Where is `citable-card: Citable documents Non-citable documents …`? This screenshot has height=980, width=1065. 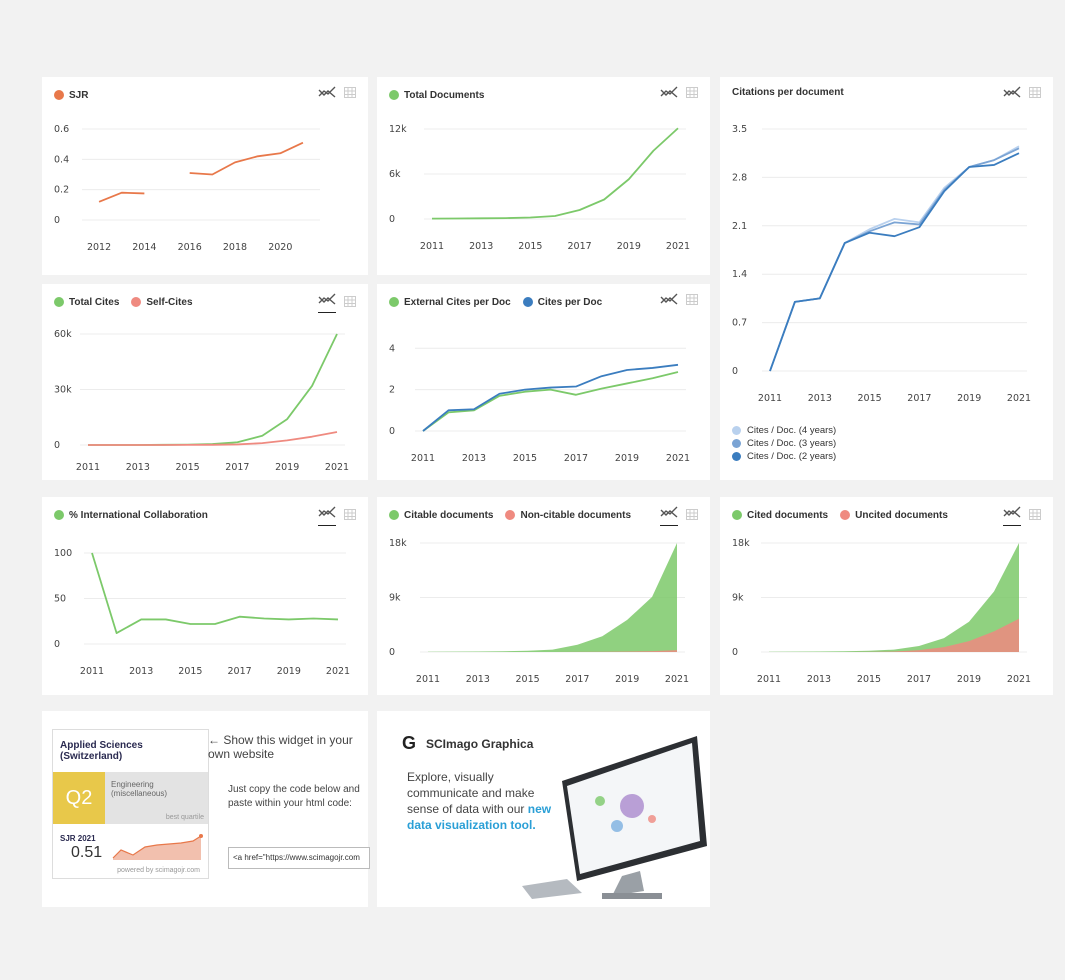
citable-card: Citable documents Non-citable documents … is located at coordinates (543, 596).